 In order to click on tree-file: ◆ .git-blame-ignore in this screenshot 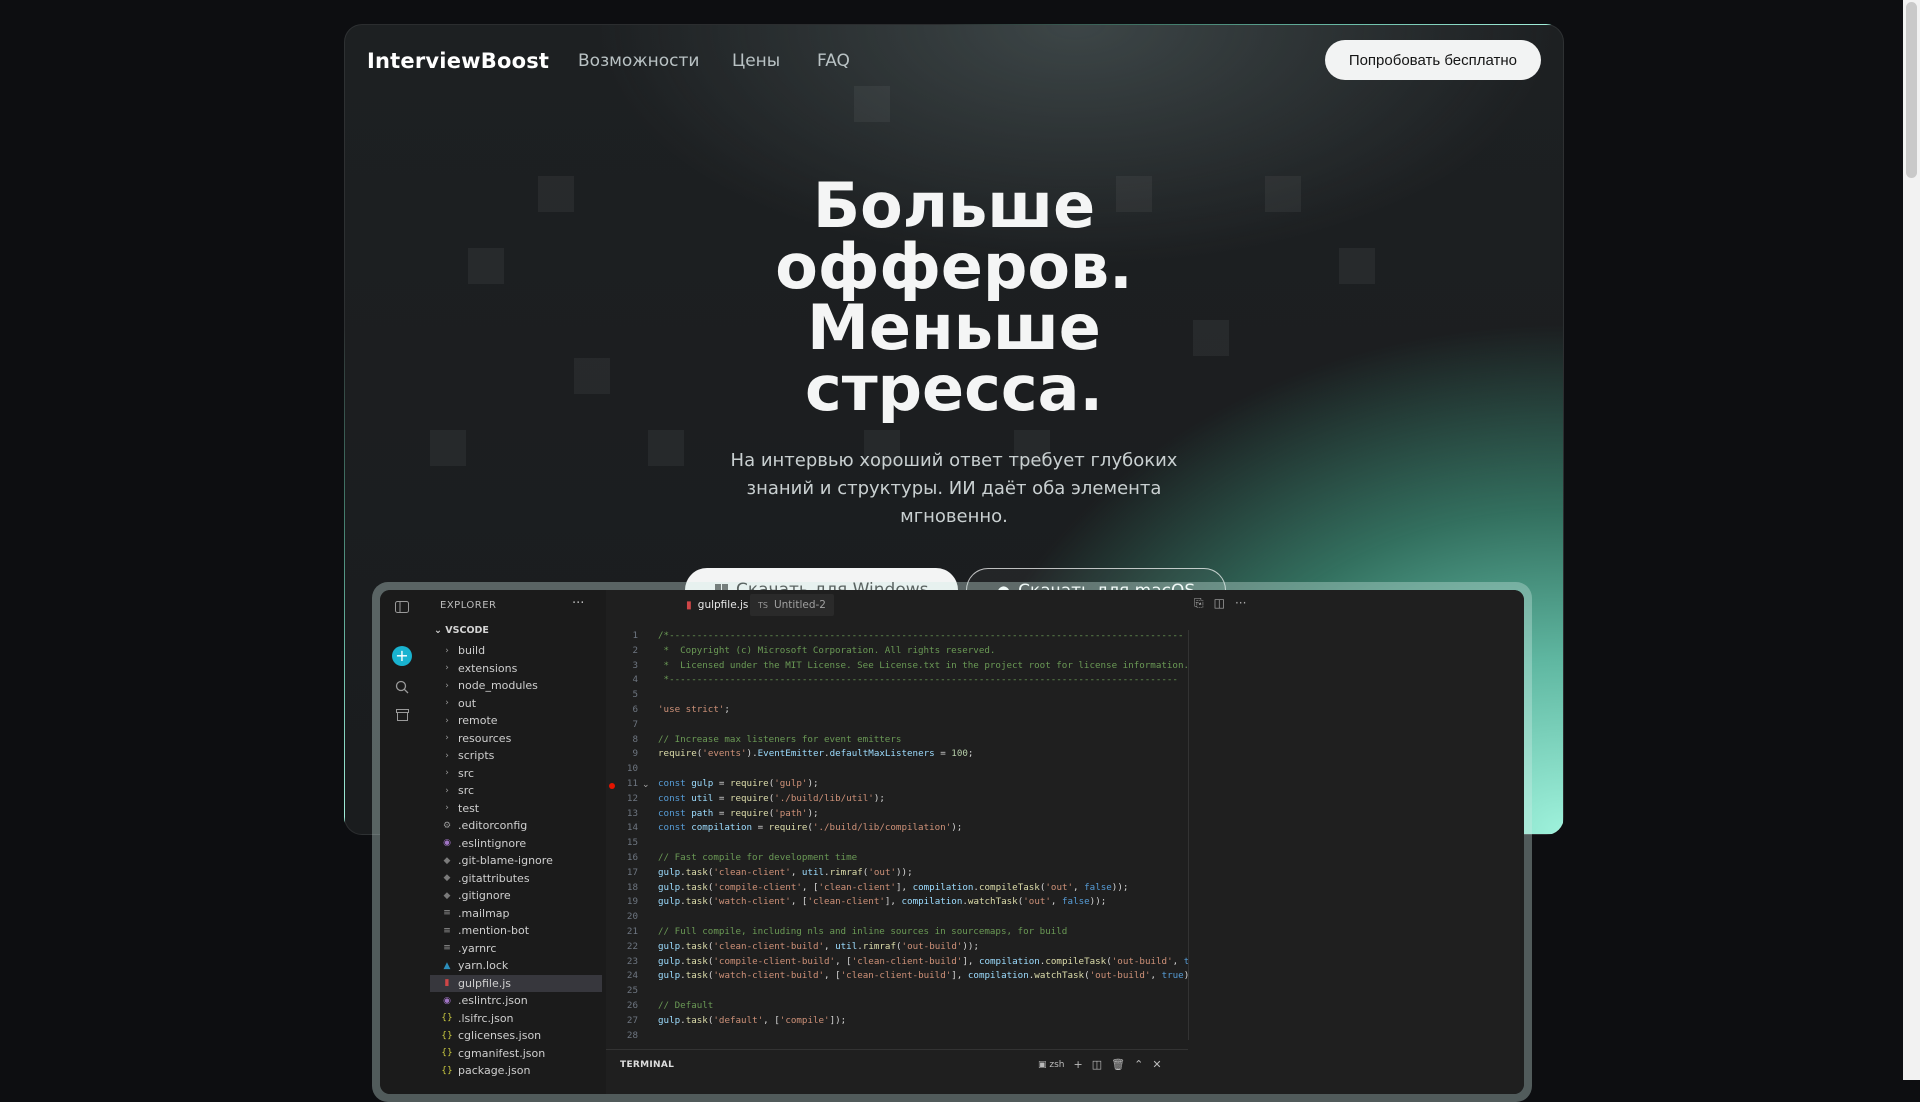, I will do `click(516, 861)`.